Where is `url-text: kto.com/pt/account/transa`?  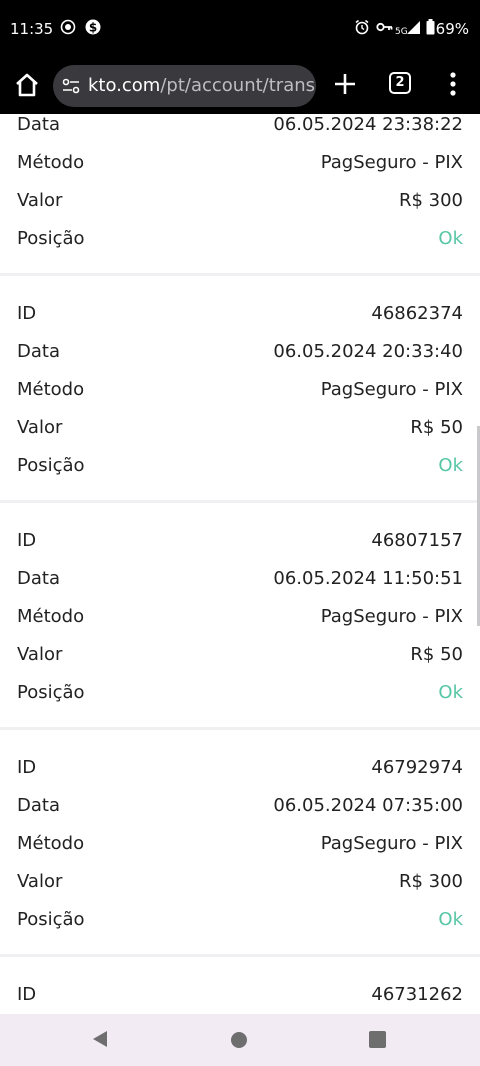
url-text: kto.com/pt/account/transa is located at coordinates (202, 85).